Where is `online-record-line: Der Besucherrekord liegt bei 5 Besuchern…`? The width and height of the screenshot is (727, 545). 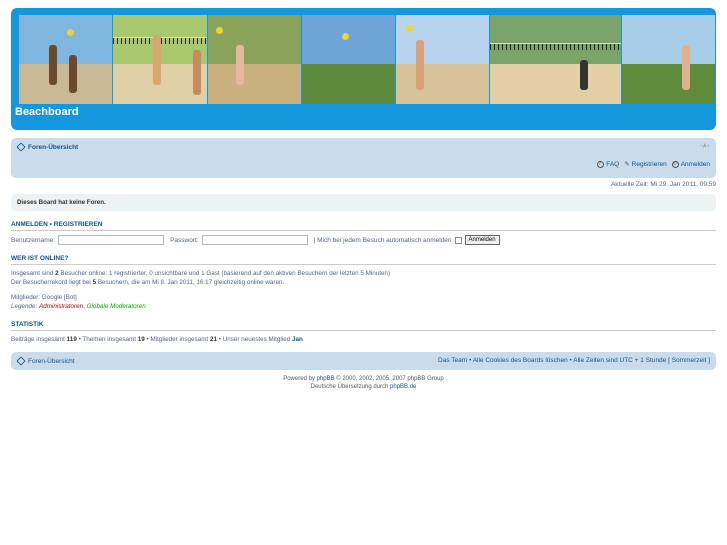 online-record-line: Der Besucherrekord liegt bei 5 Besuchern… is located at coordinates (148, 282).